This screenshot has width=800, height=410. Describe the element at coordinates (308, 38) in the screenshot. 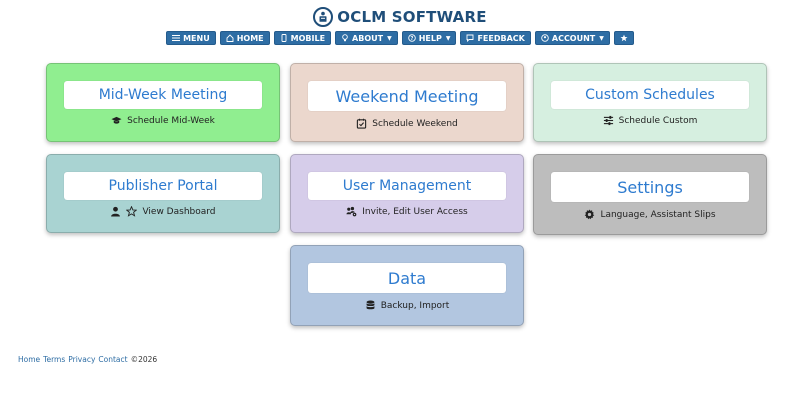

I see `mobile-label: MOBILE` at that location.